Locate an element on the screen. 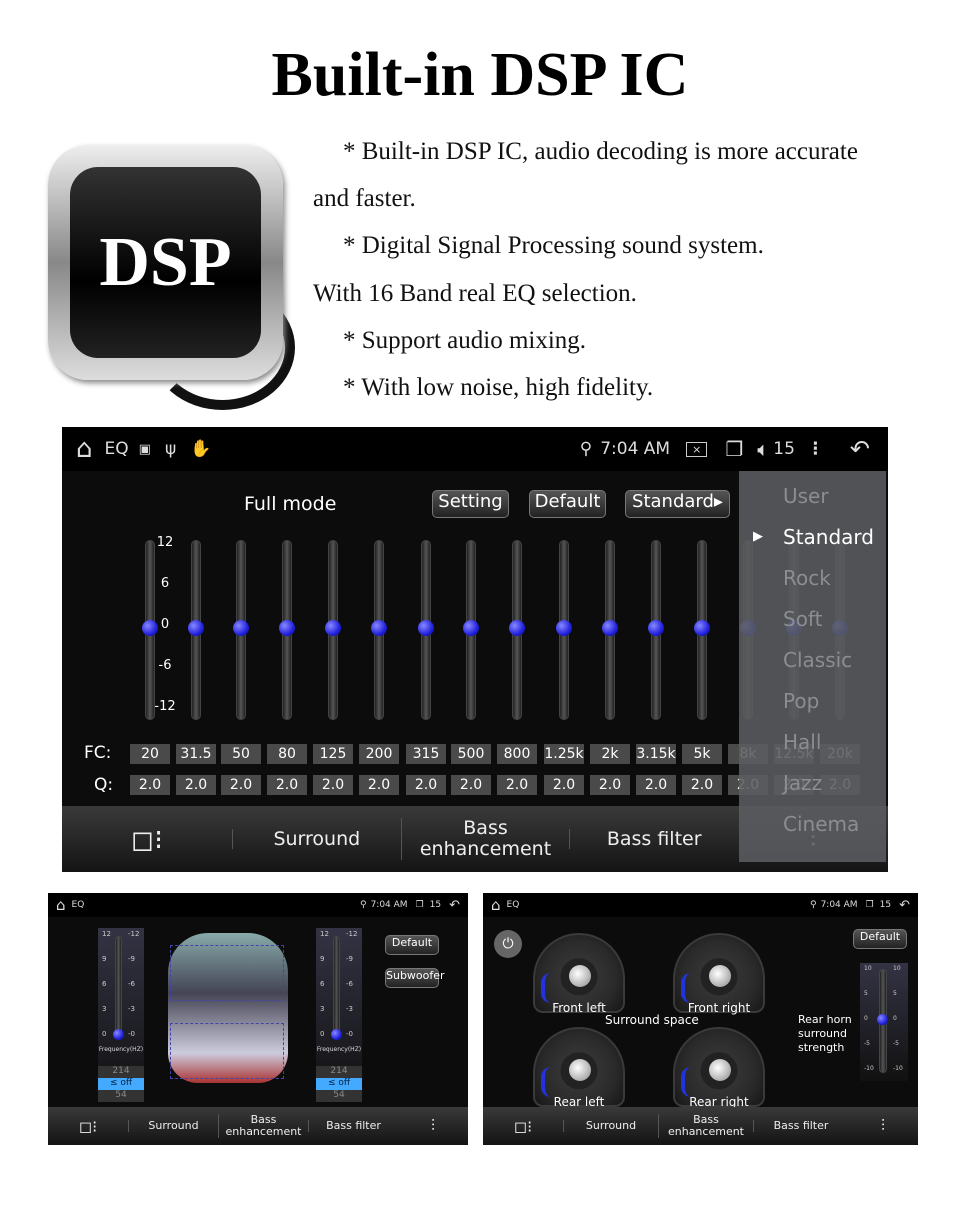 The image size is (960, 1209). preset-option: Hall is located at coordinates (802, 742).